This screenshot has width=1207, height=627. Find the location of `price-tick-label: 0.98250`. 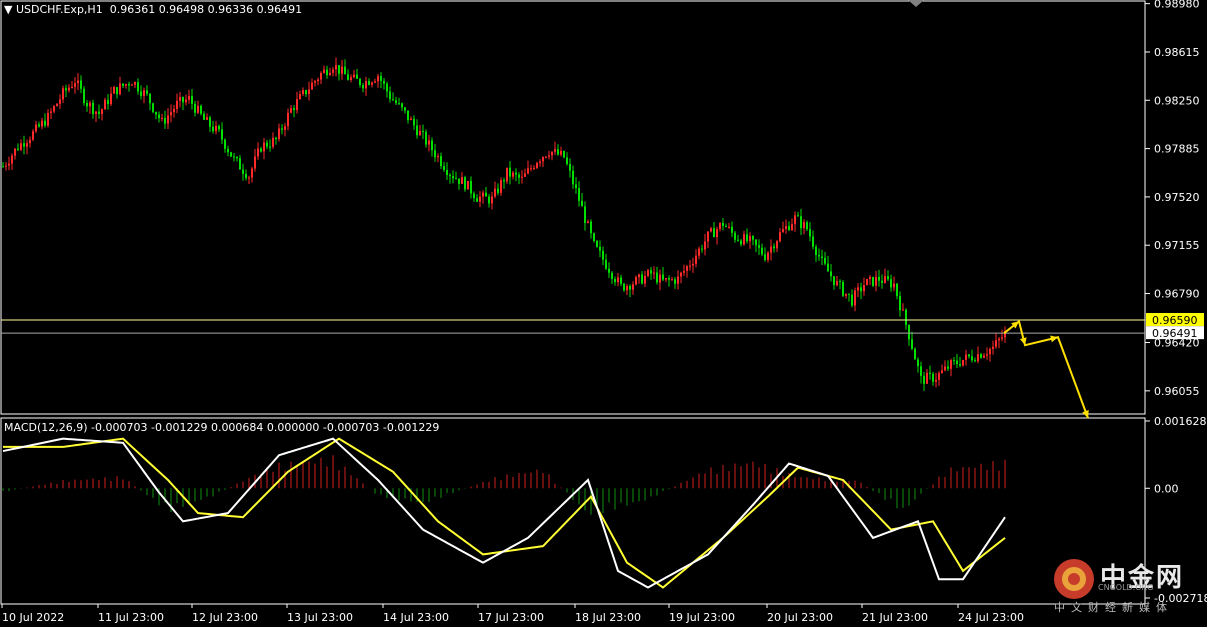

price-tick-label: 0.98250 is located at coordinates (1177, 100).